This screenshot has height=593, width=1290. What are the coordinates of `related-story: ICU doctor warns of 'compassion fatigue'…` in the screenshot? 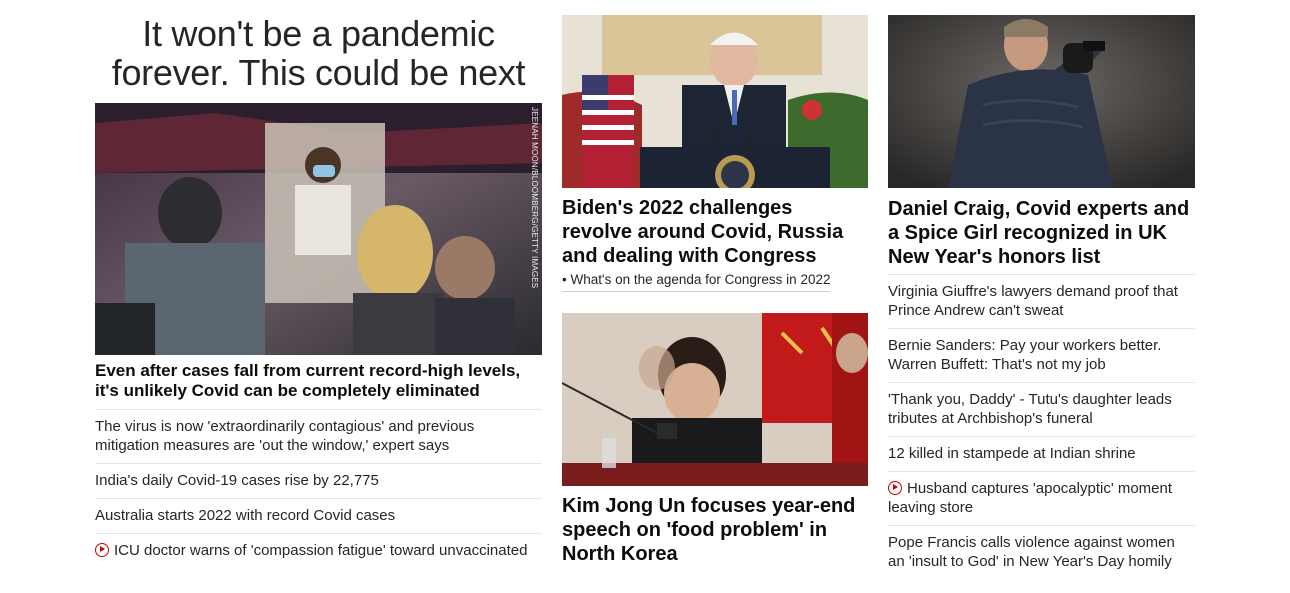 It's located at (318, 550).